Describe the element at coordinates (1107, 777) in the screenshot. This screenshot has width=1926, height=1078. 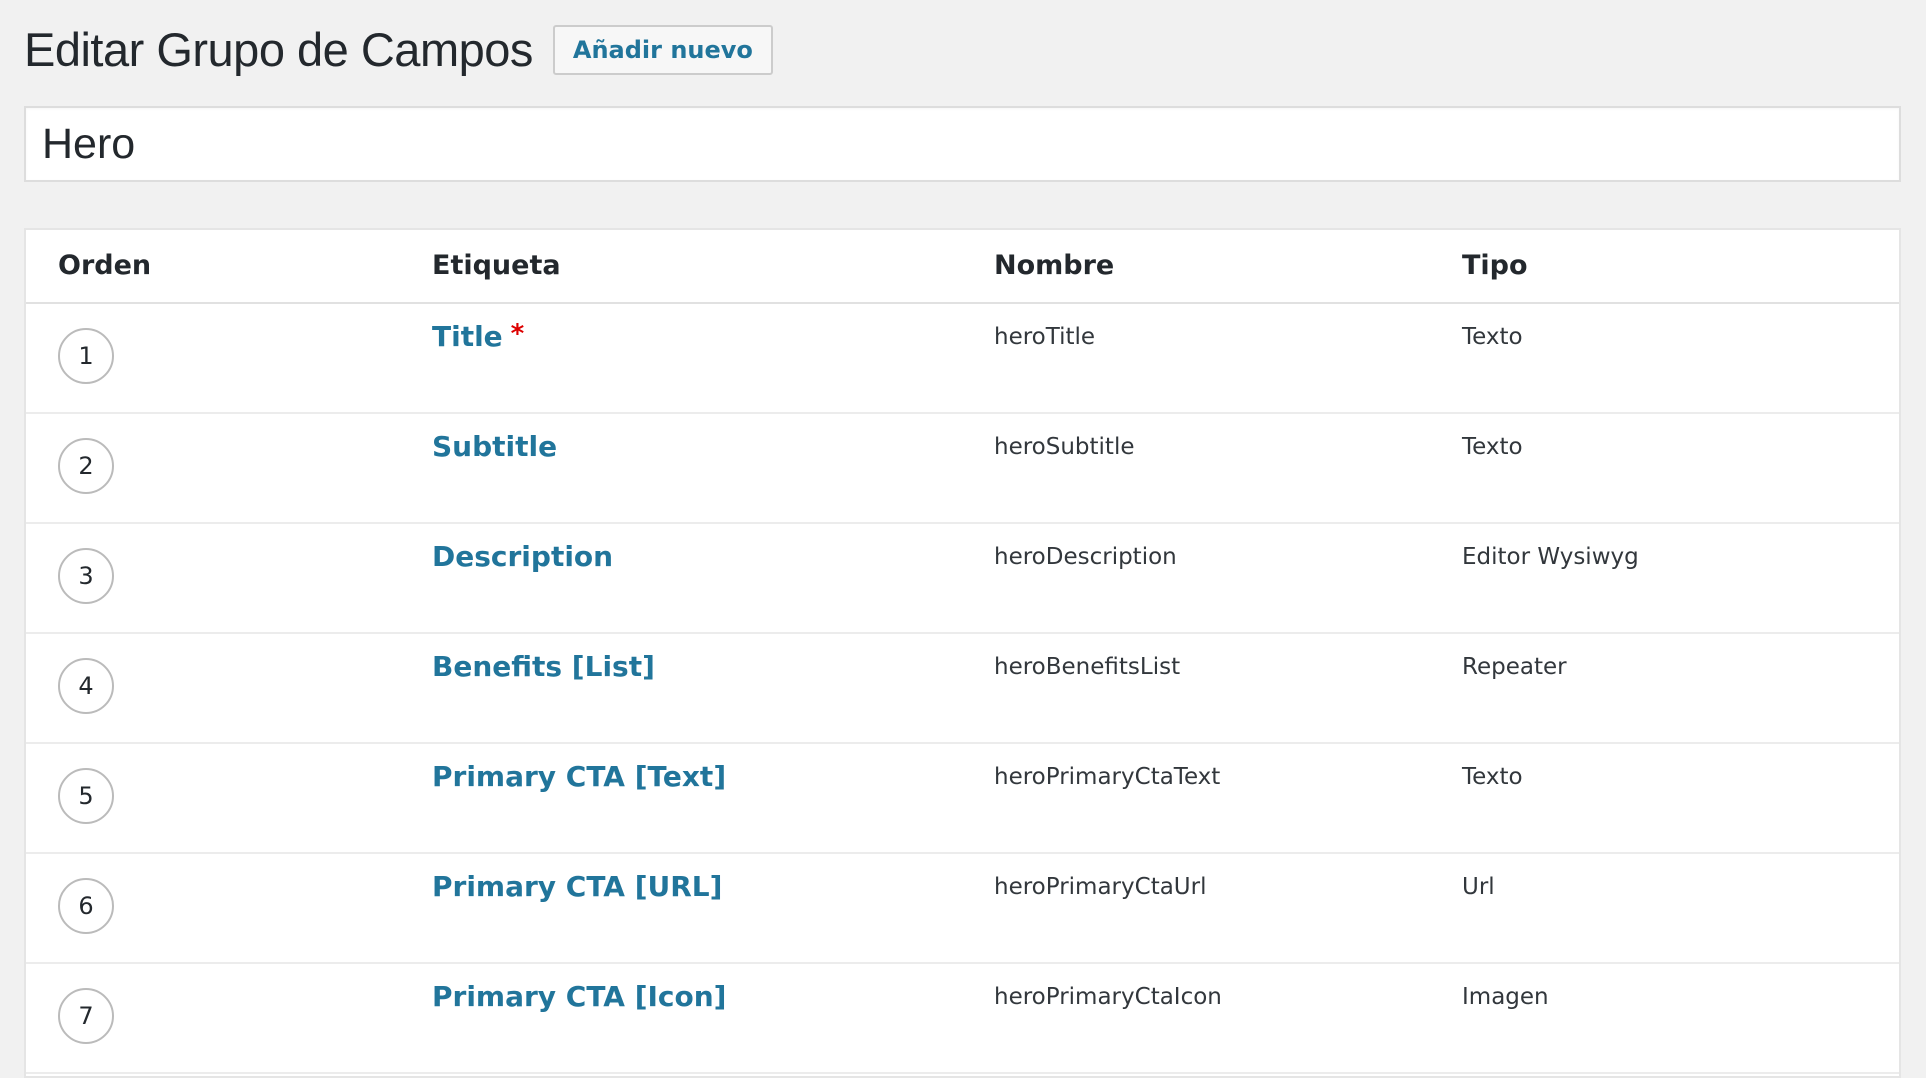
I see `field-name: heroPrimaryCtaText` at that location.